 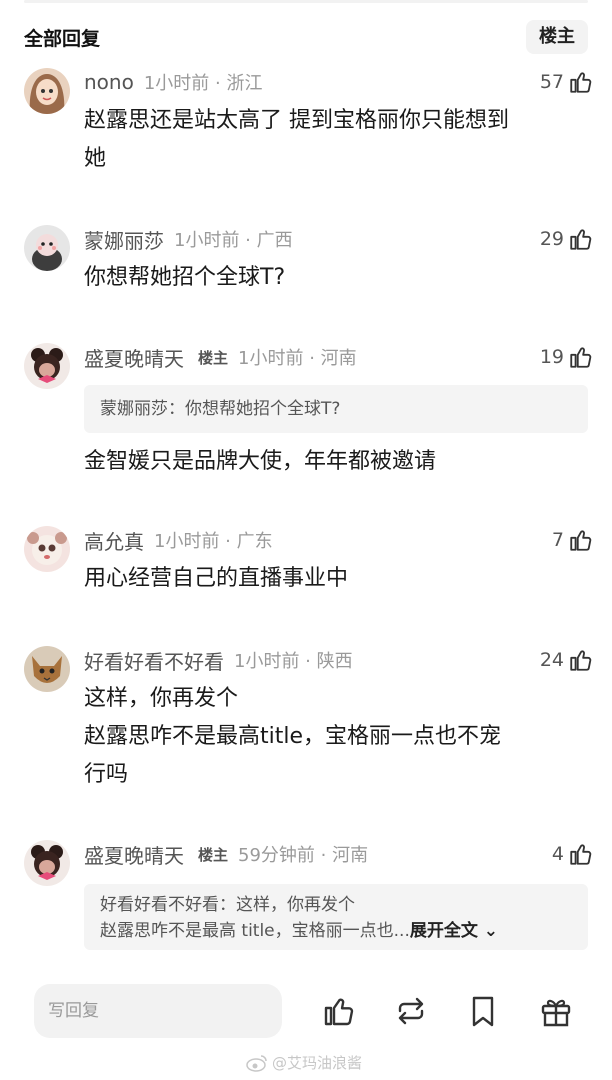 What do you see at coordinates (443, 931) in the screenshot?
I see `expand-label: 展开全文` at bounding box center [443, 931].